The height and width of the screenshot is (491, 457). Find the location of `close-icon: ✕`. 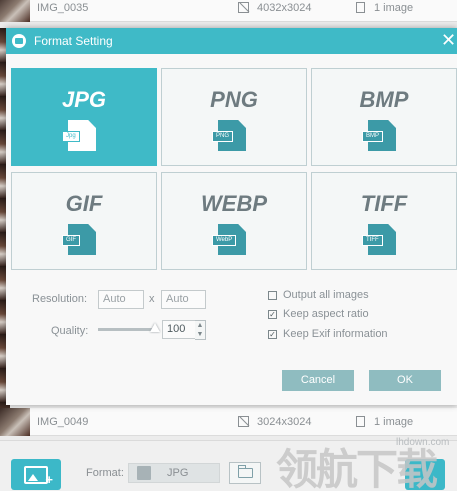

close-icon: ✕ is located at coordinates (448, 40).